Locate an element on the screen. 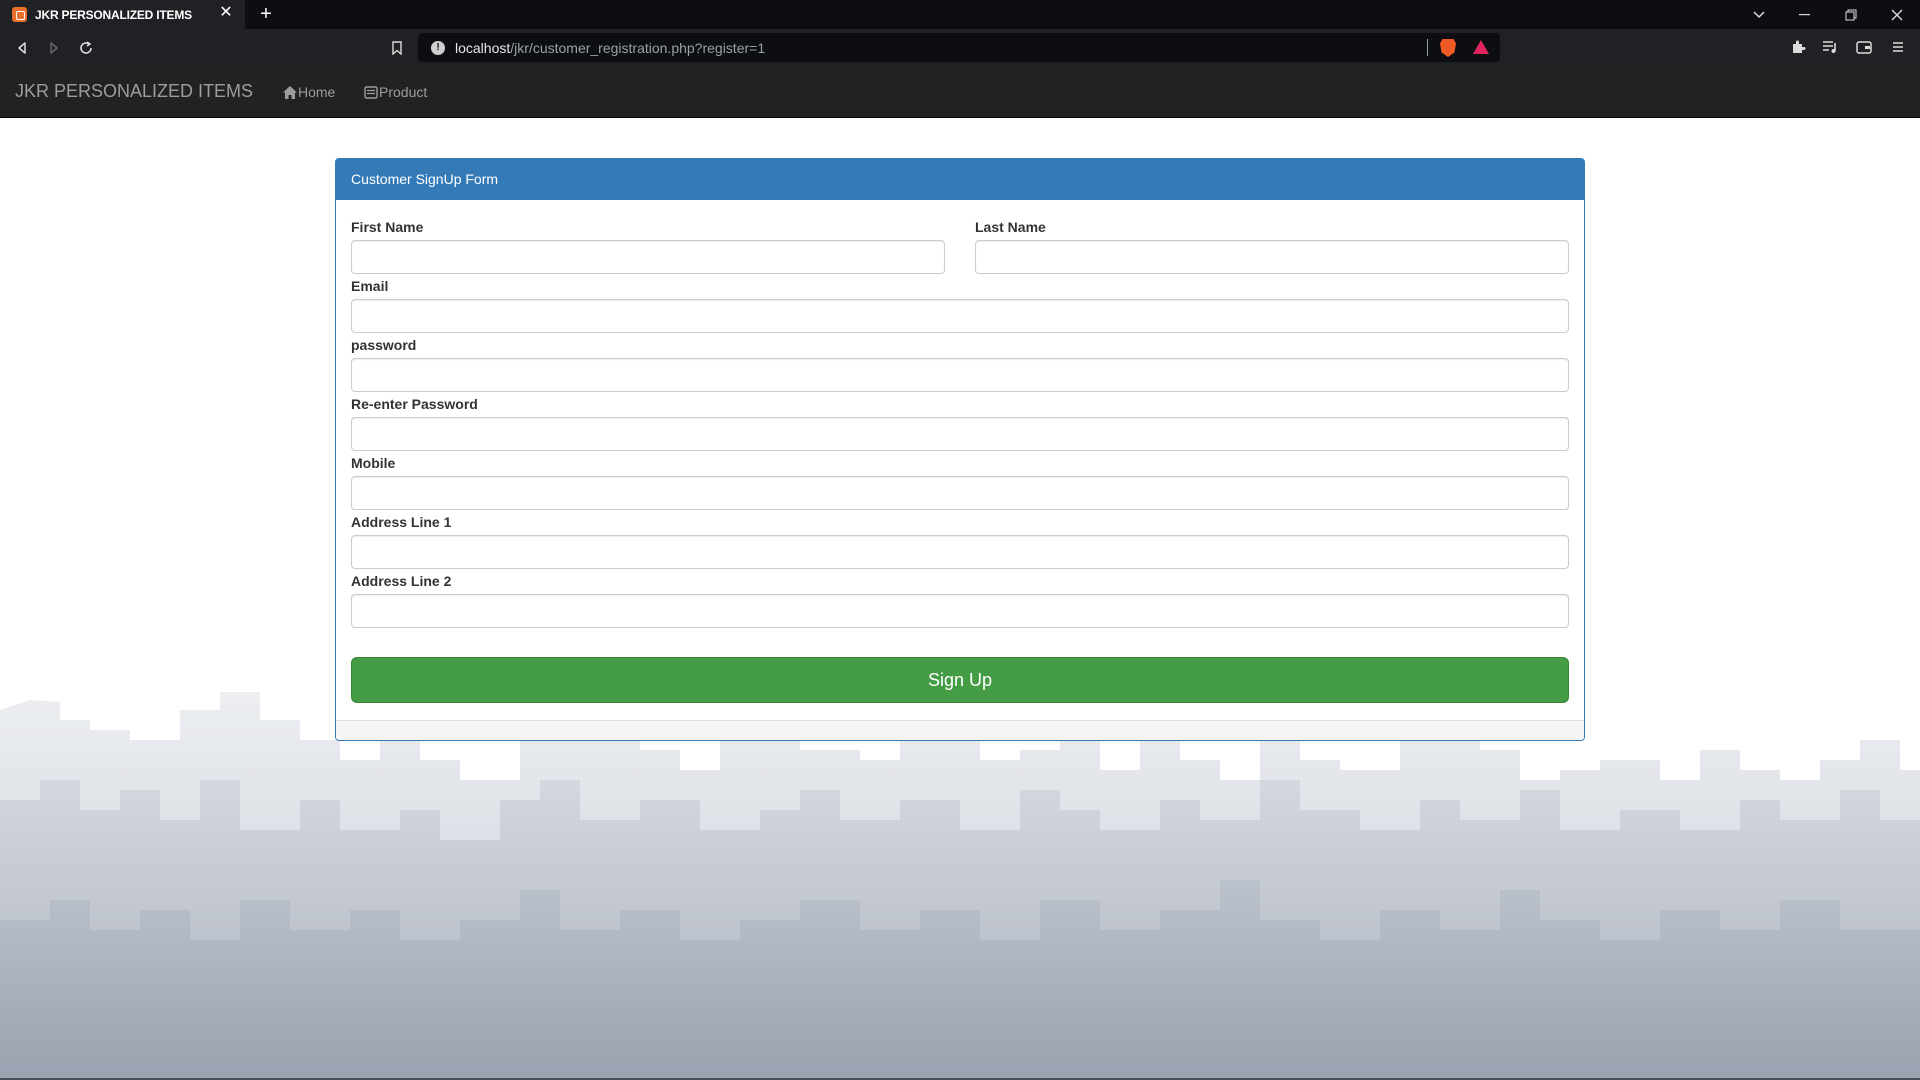 The height and width of the screenshot is (1080, 1920). tab-close-icon: ✕ is located at coordinates (226, 13).